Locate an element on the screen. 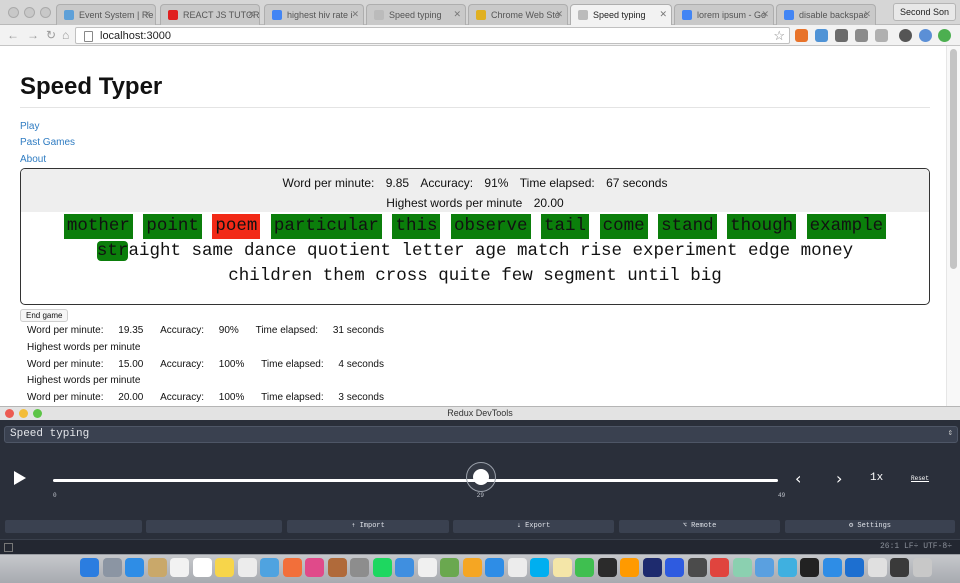  browser-tab: lorem ipsum - Go ✕ is located at coordinates (724, 14).